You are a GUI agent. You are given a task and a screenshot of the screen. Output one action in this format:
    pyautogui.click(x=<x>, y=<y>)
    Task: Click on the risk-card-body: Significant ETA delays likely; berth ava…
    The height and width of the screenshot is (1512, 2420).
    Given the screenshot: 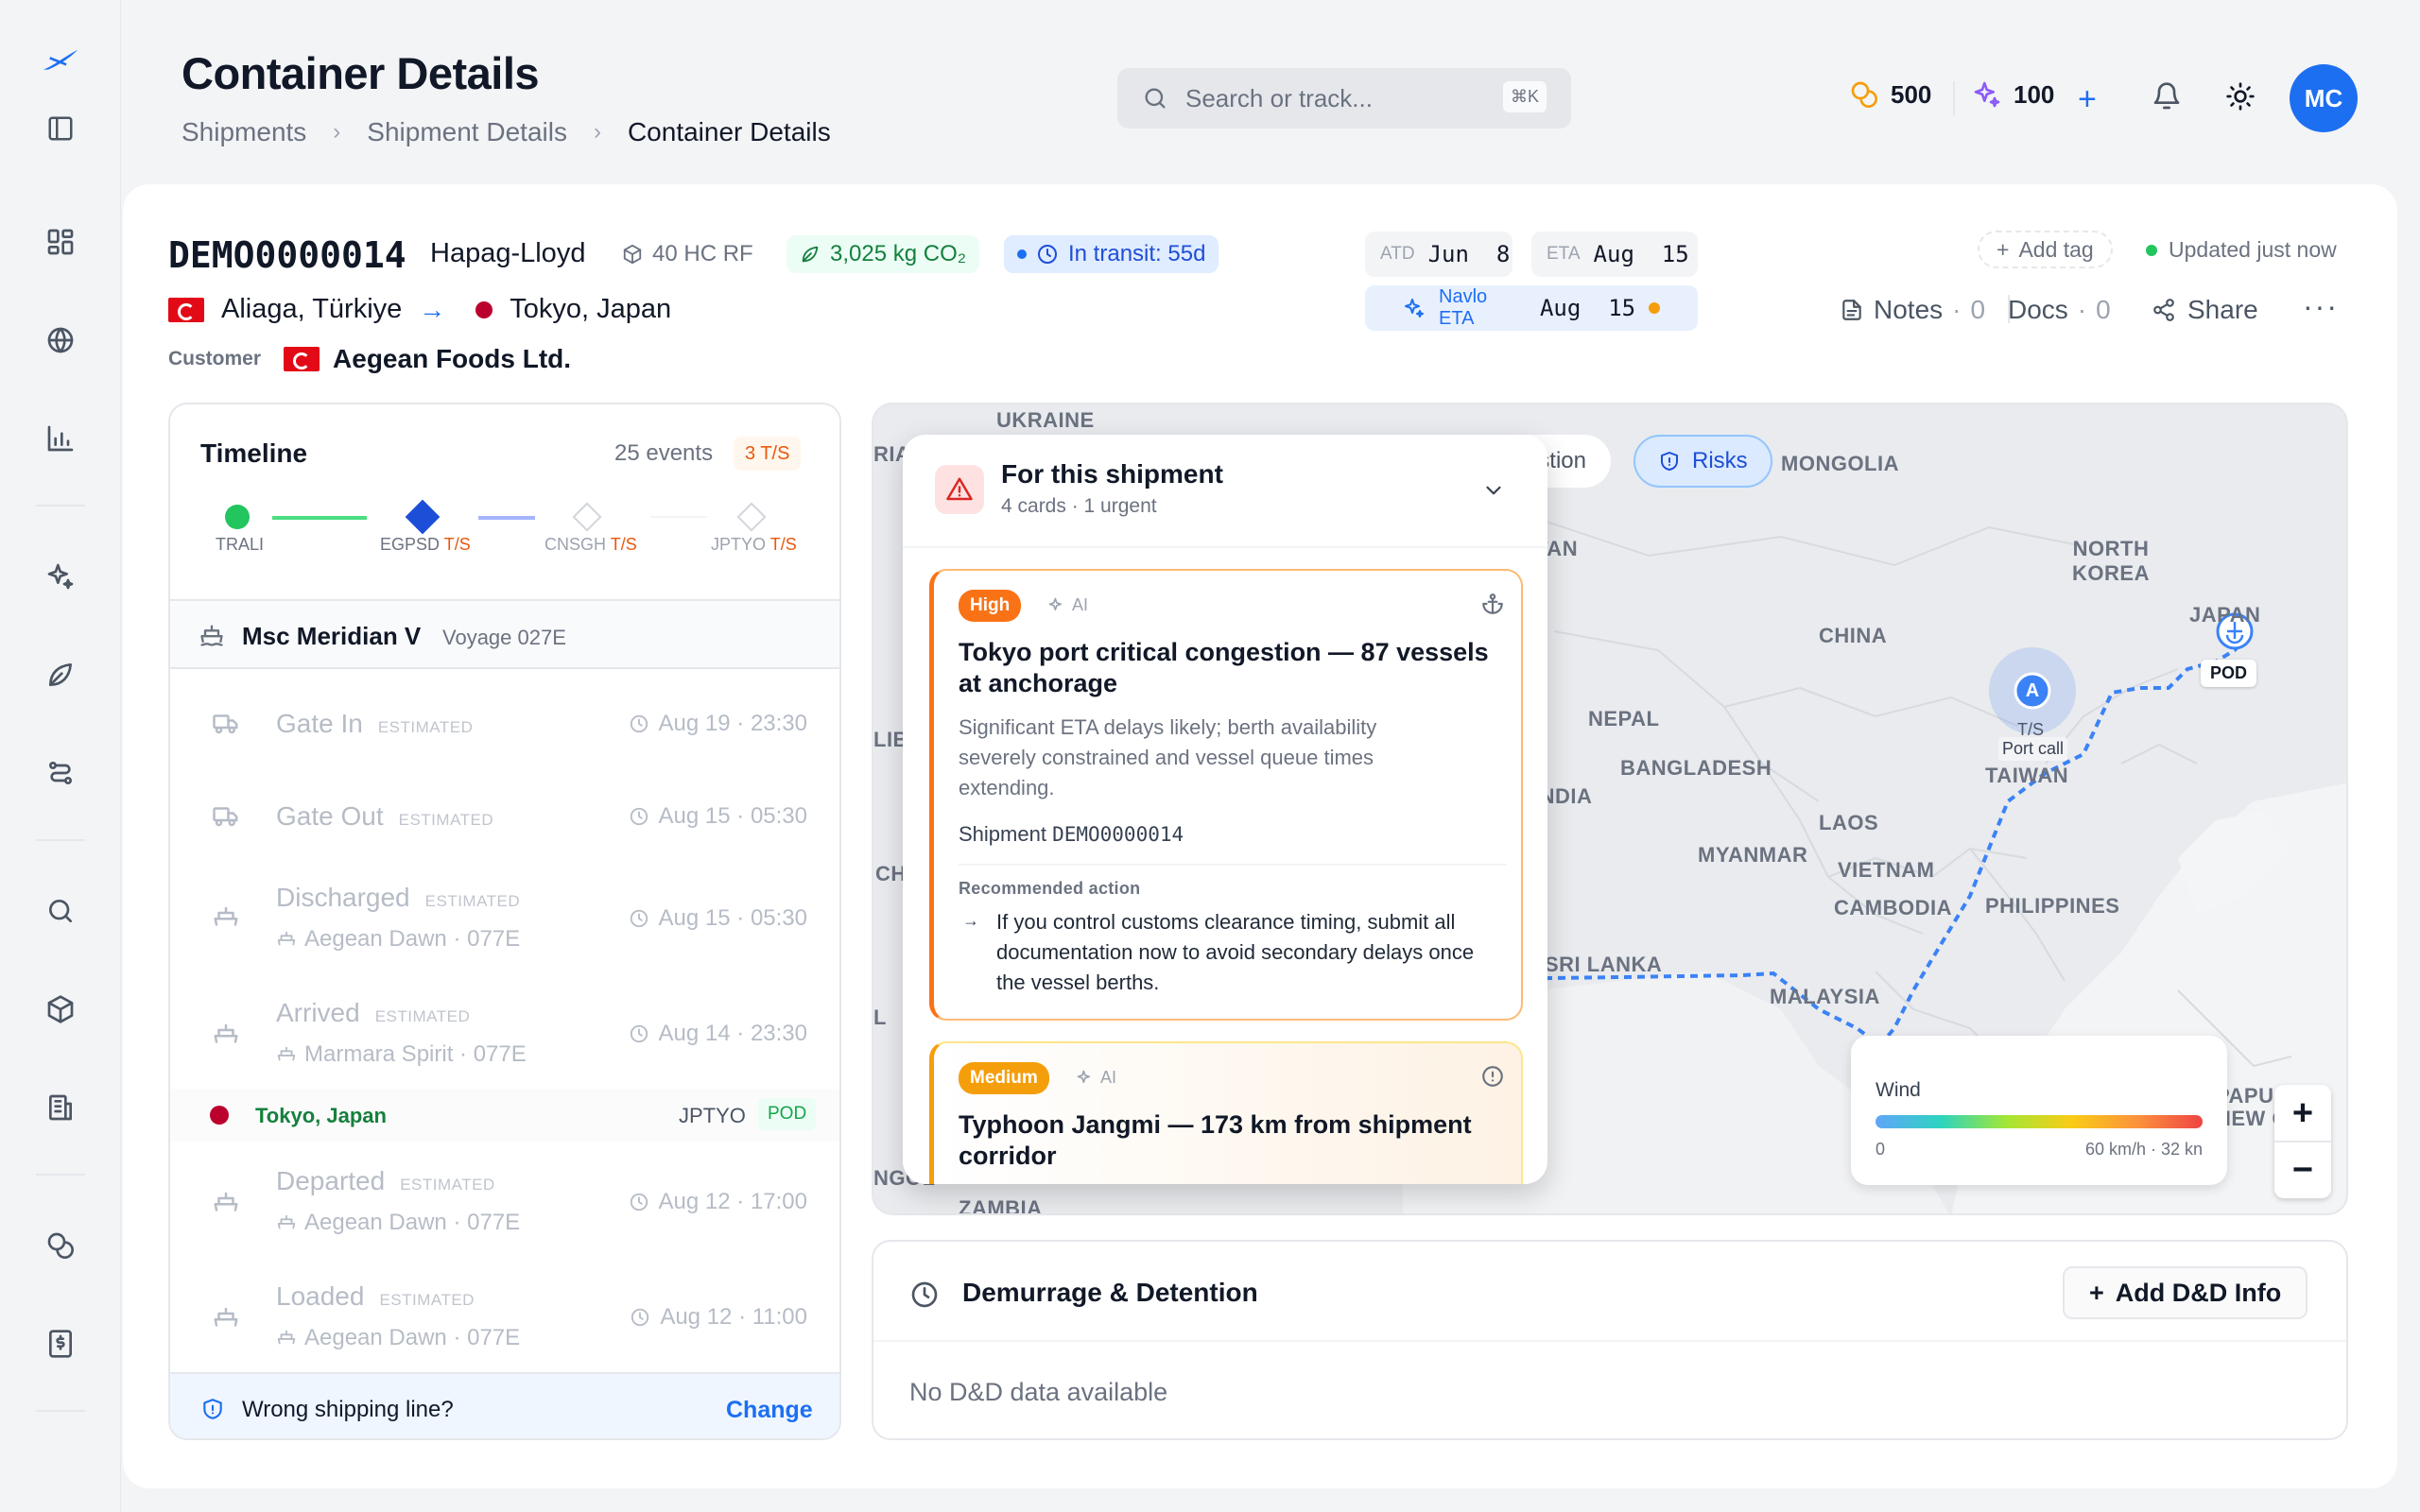 What is the action you would take?
    pyautogui.click(x=1168, y=757)
    